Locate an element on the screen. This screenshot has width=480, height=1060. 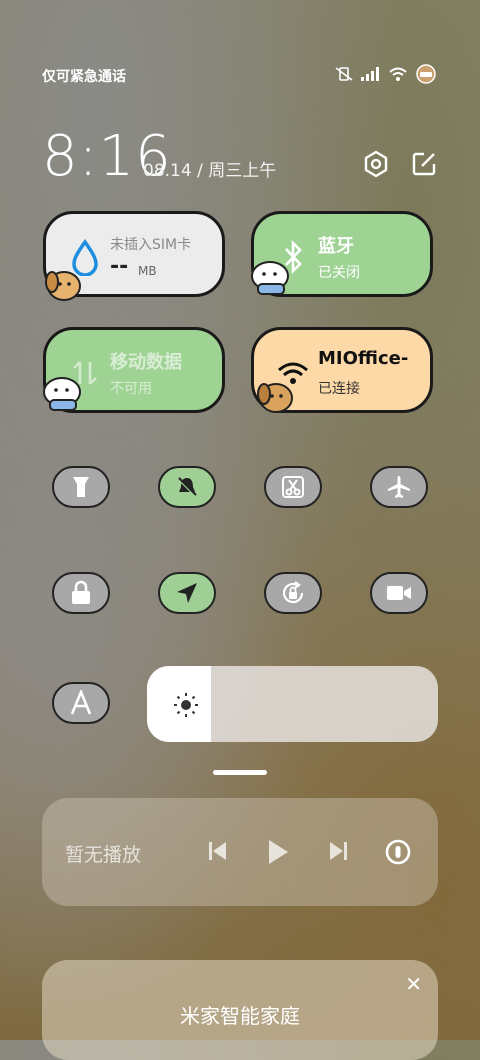
close-icon: ✕ is located at coordinates (413, 984).